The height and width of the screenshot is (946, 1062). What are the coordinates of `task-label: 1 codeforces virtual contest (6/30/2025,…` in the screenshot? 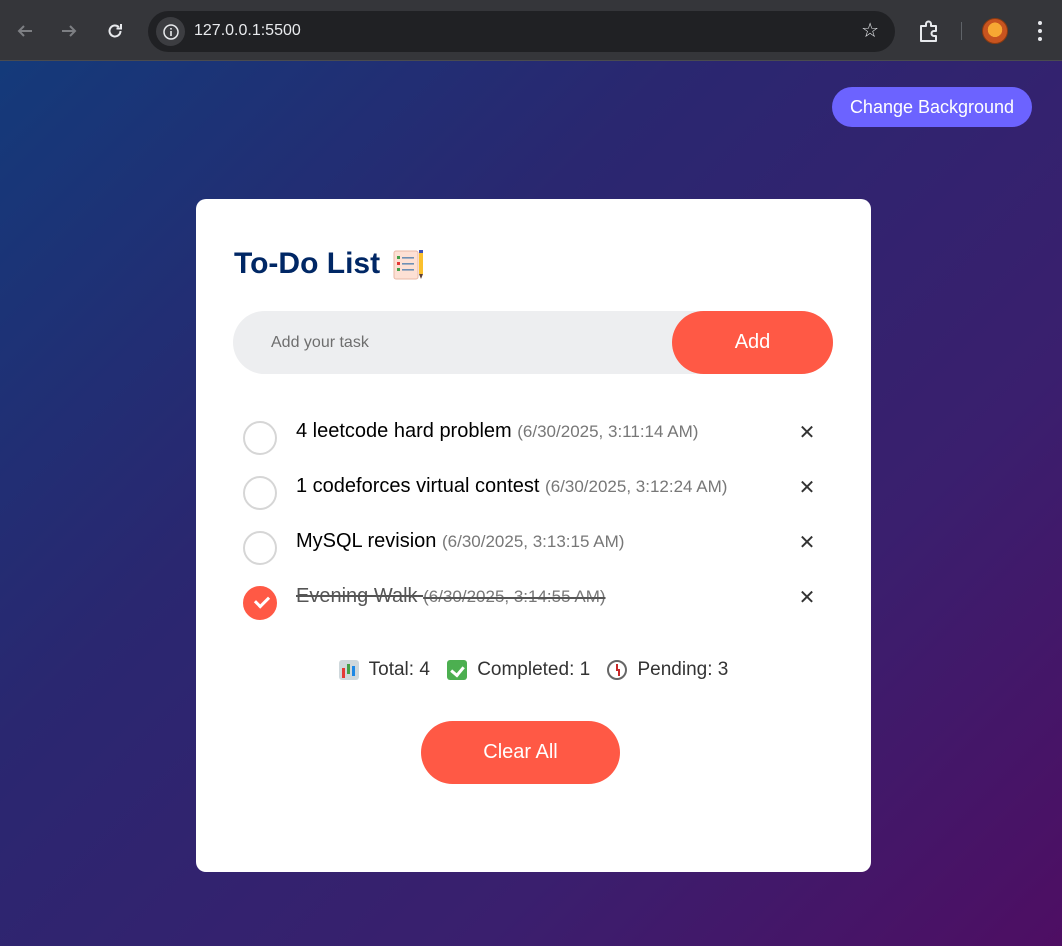 It's located at (511, 486).